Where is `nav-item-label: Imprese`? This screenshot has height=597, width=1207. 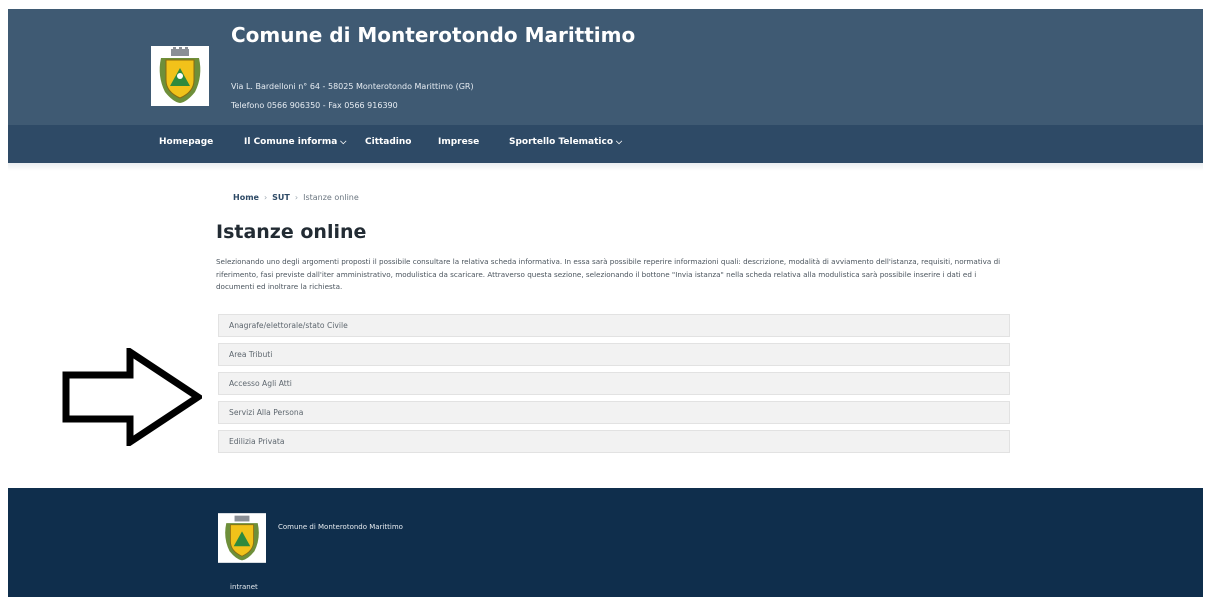
nav-item-label: Imprese is located at coordinates (459, 142).